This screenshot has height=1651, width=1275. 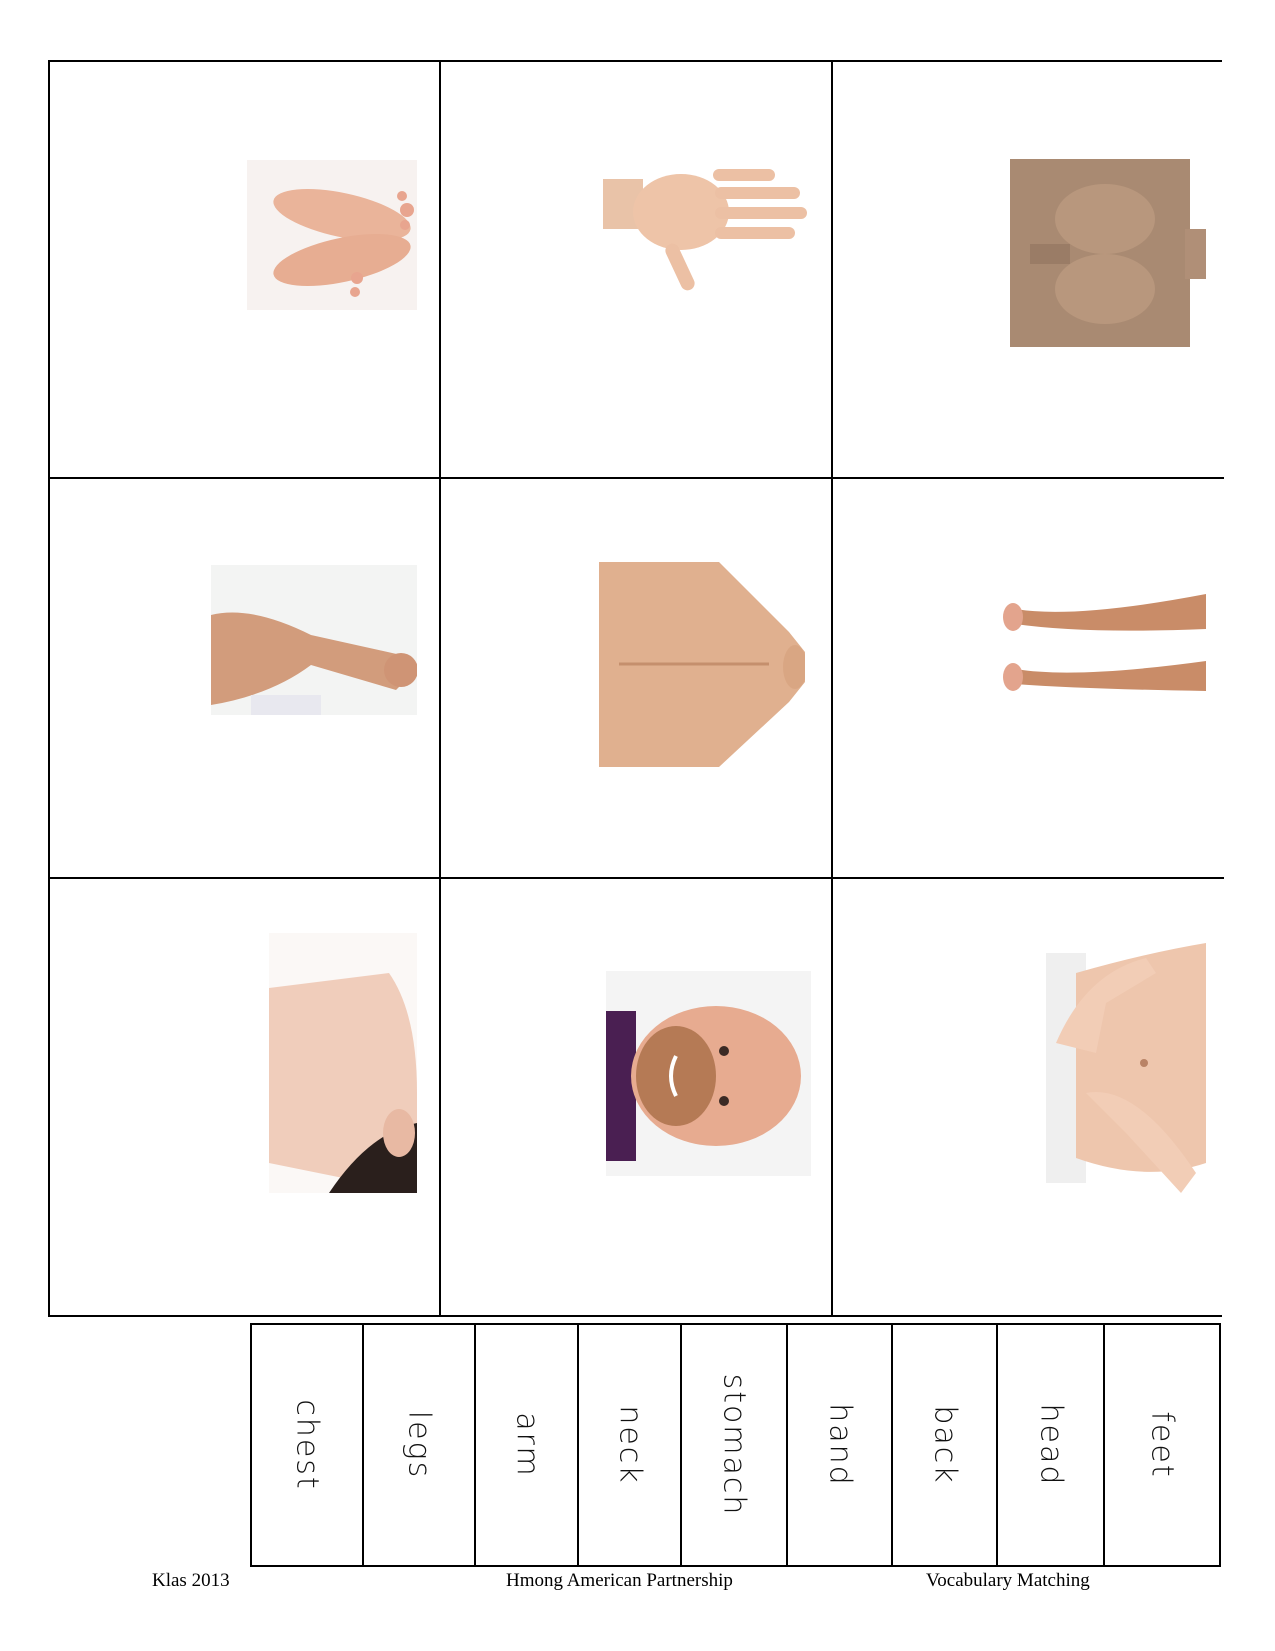 I want to click on picture-cell-back, so click(x=637, y=679).